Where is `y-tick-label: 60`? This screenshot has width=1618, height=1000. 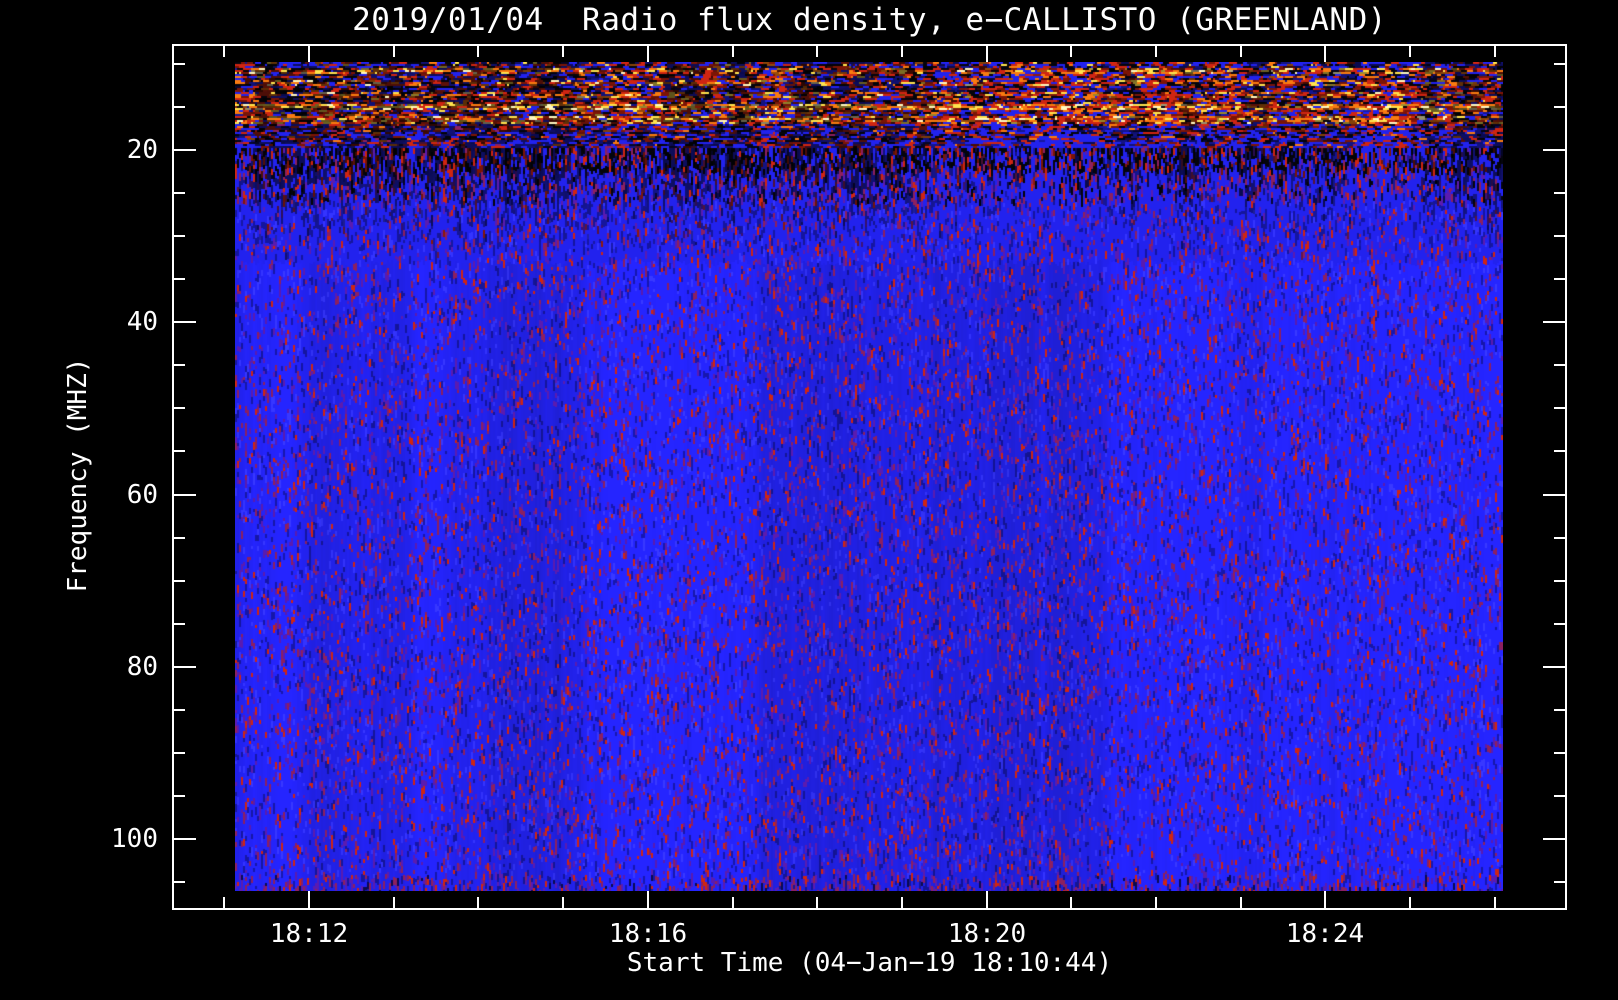 y-tick-label: 60 is located at coordinates (142, 495).